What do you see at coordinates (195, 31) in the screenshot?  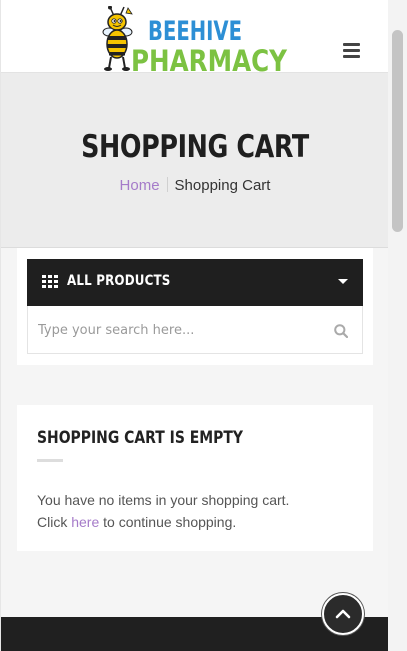 I see `logo-text-line1: BEEHIVE` at bounding box center [195, 31].